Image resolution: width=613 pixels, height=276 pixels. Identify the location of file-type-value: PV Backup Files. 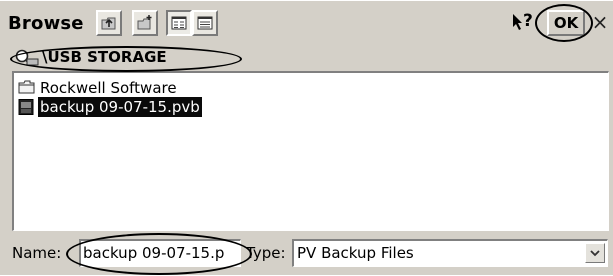
(355, 253).